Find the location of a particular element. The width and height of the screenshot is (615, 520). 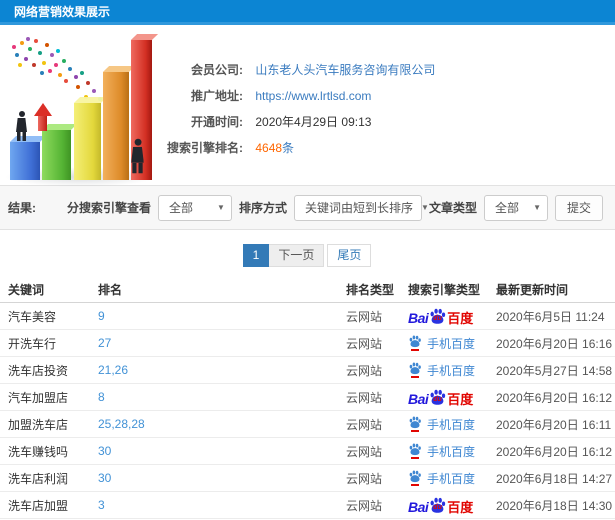

info-row-company: 会员公司: 山东老人头汽车服务咨询有限公司 is located at coordinates (292, 70).